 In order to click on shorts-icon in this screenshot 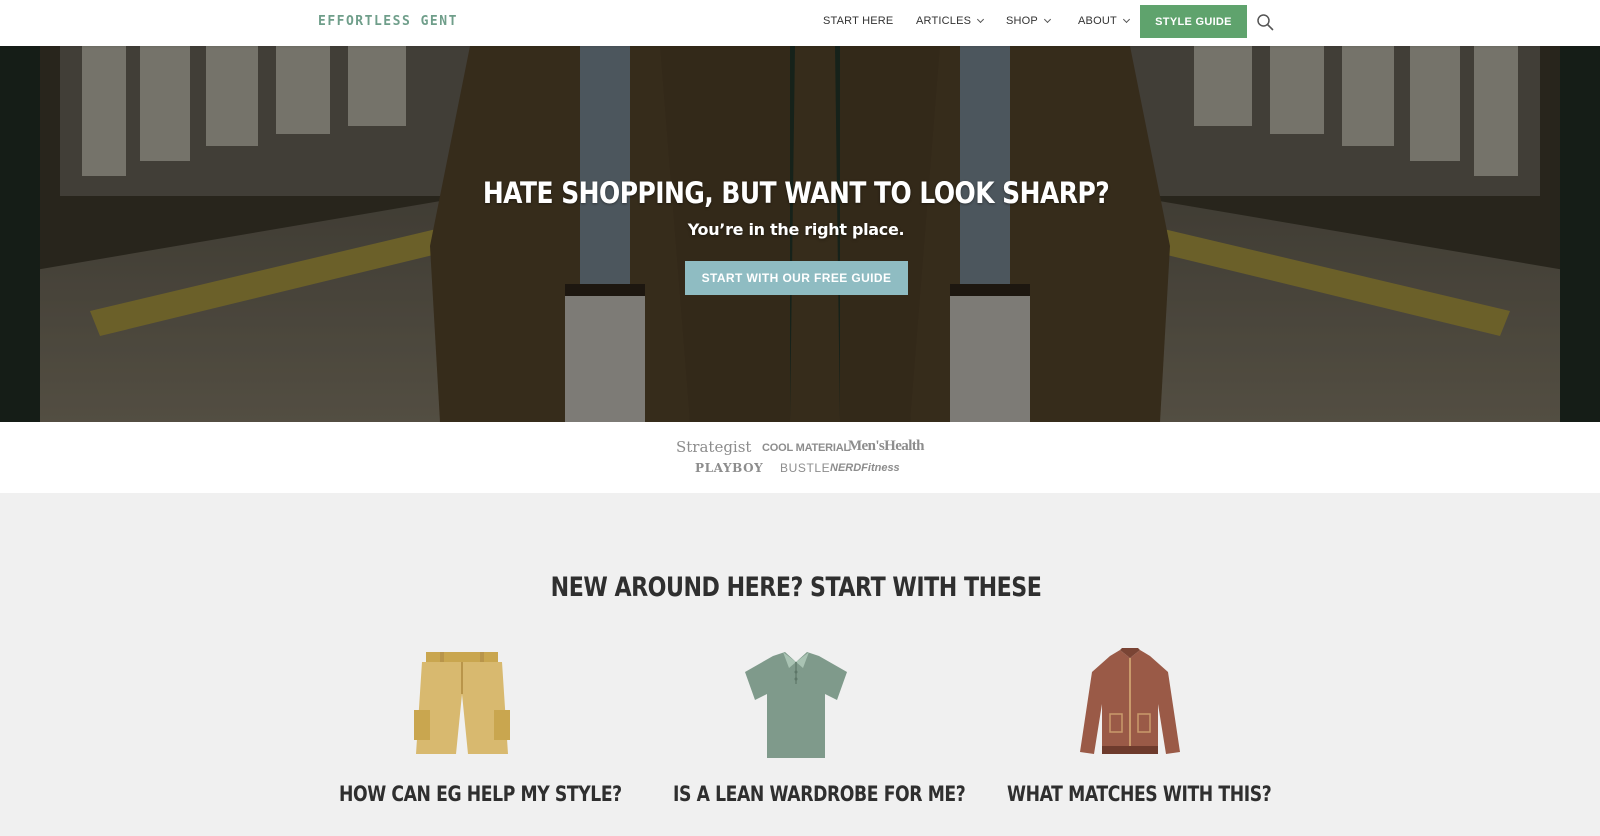, I will do `click(462, 703)`.